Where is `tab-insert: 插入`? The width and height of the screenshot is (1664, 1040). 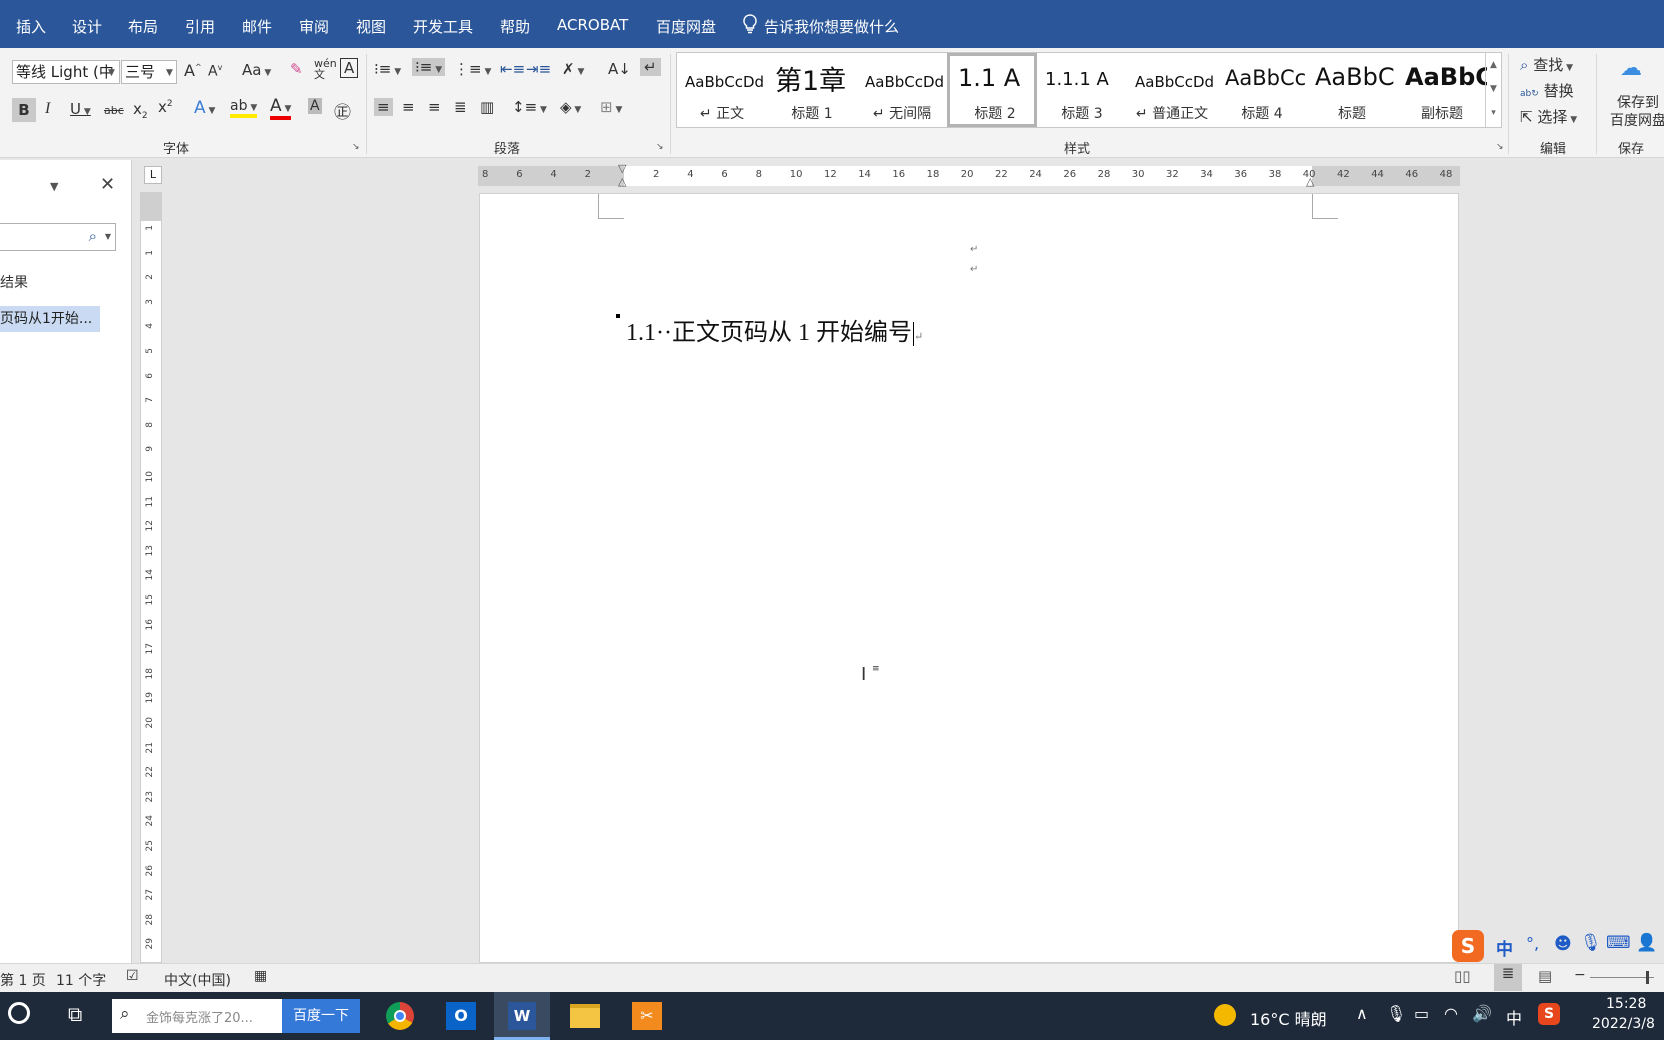 tab-insert: 插入 is located at coordinates (31, 26).